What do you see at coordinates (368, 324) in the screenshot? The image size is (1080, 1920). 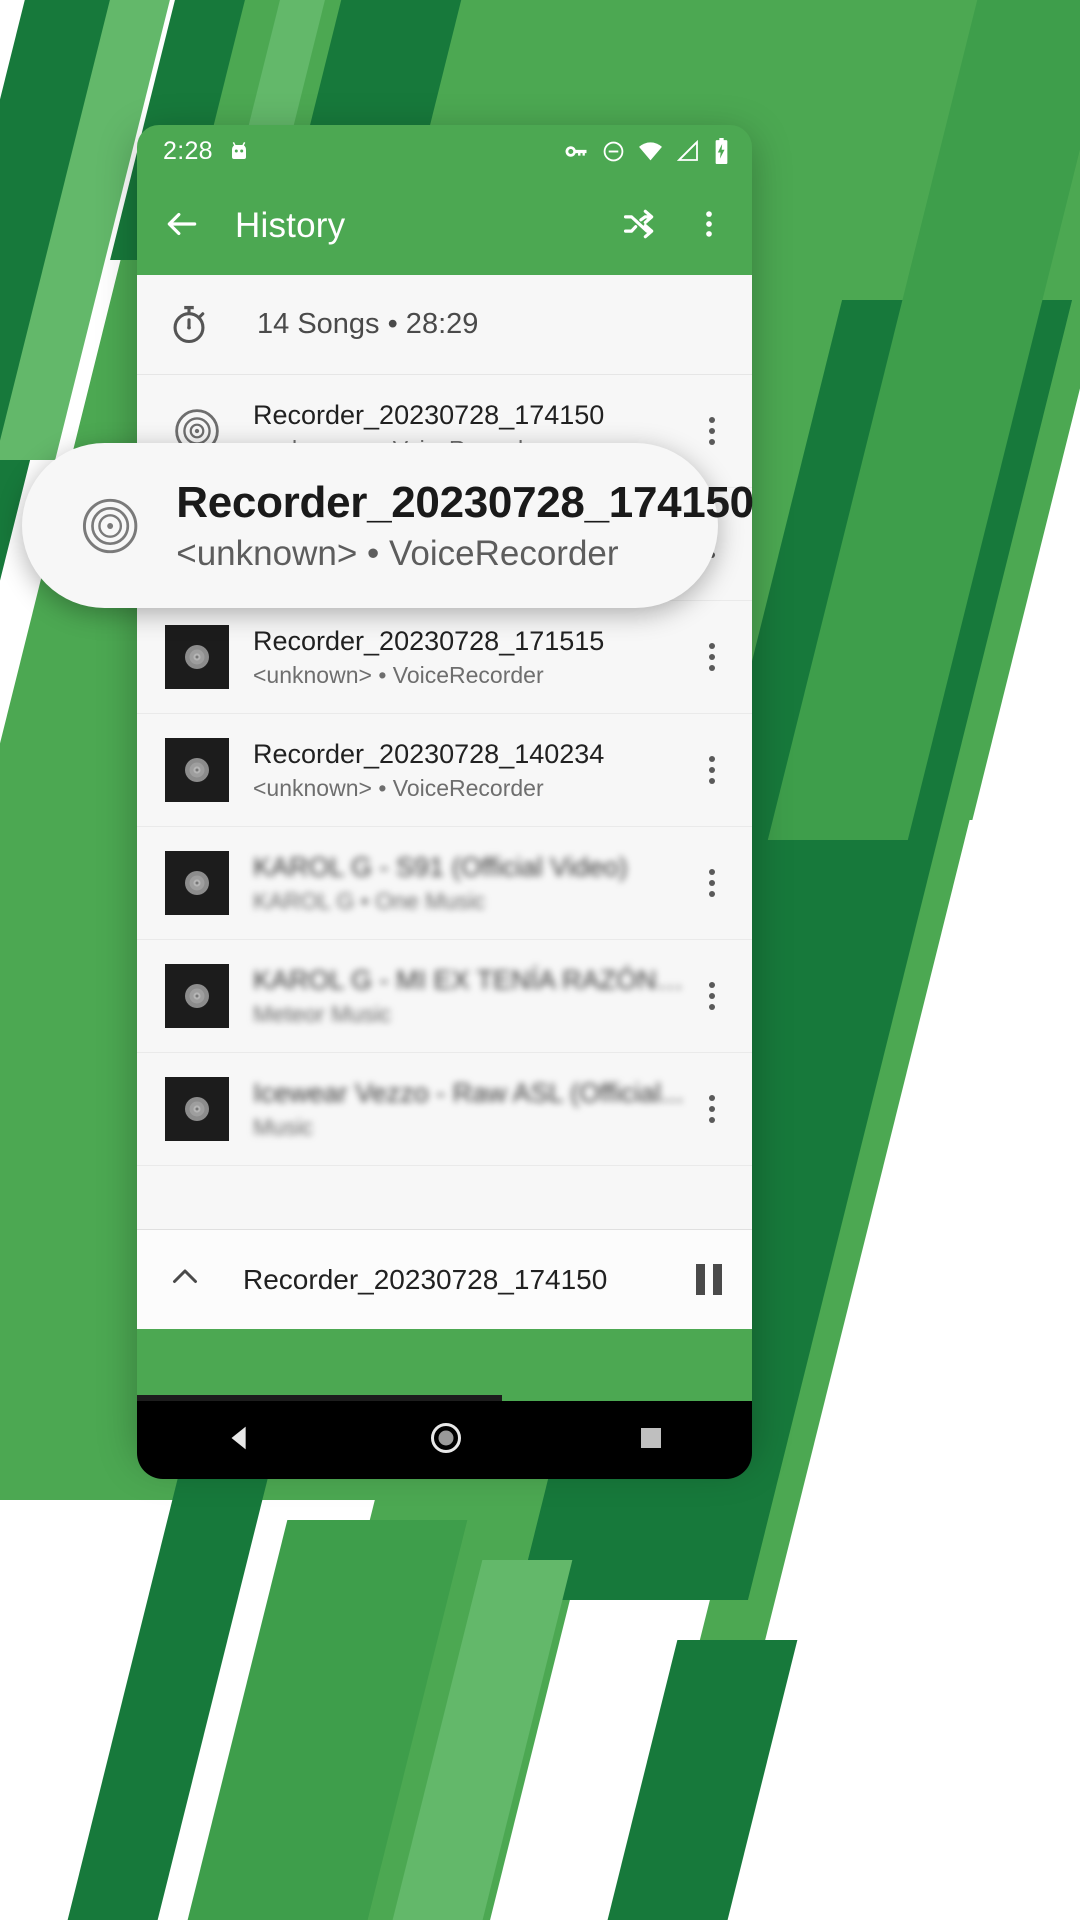 I see `summary-text: 14 Songs • 28:29` at bounding box center [368, 324].